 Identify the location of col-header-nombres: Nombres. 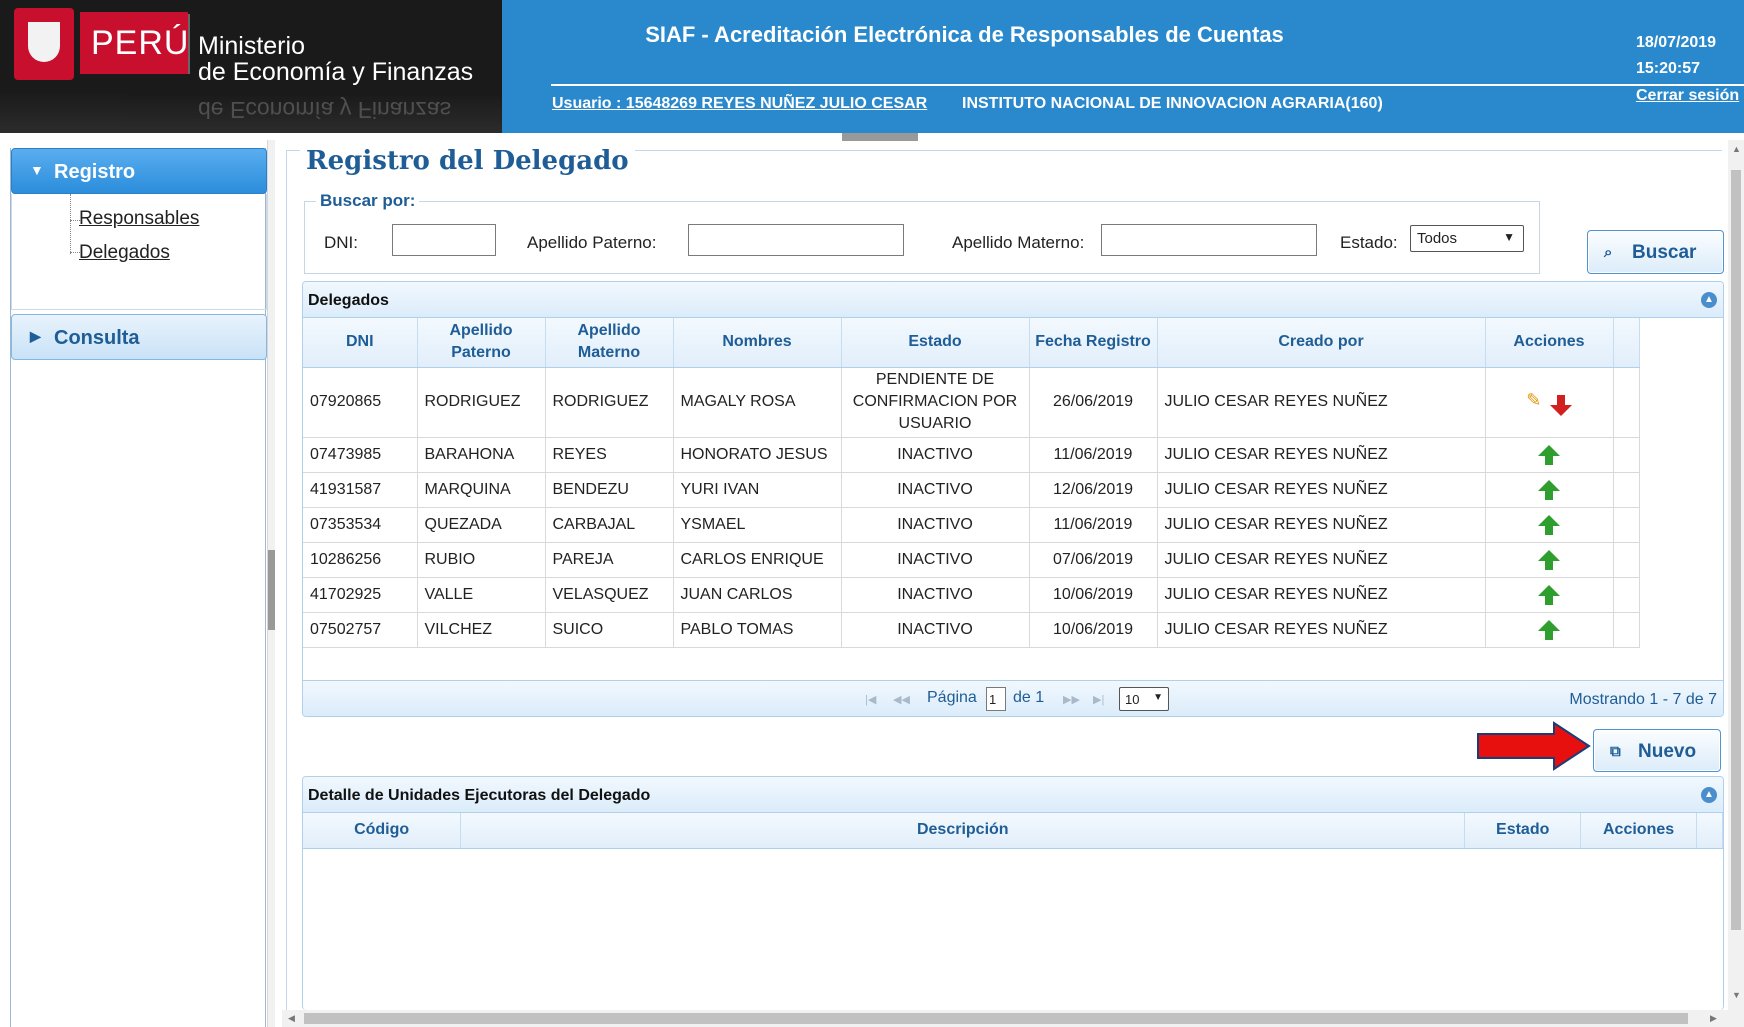
(757, 343).